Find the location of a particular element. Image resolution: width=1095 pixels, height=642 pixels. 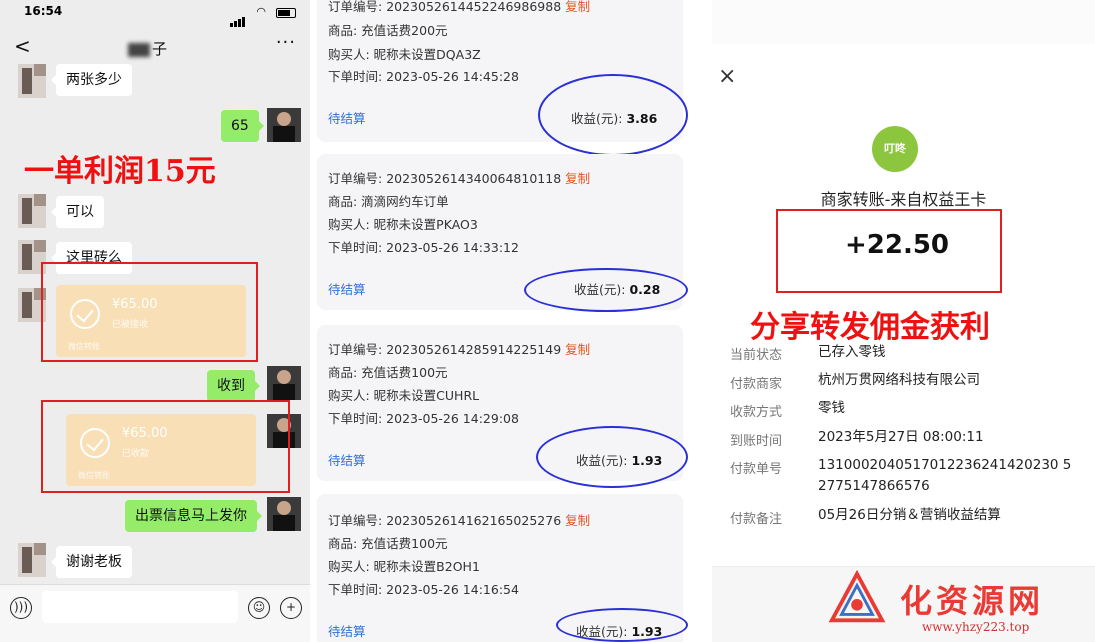

emoji-icon: ☺ is located at coordinates (259, 608).